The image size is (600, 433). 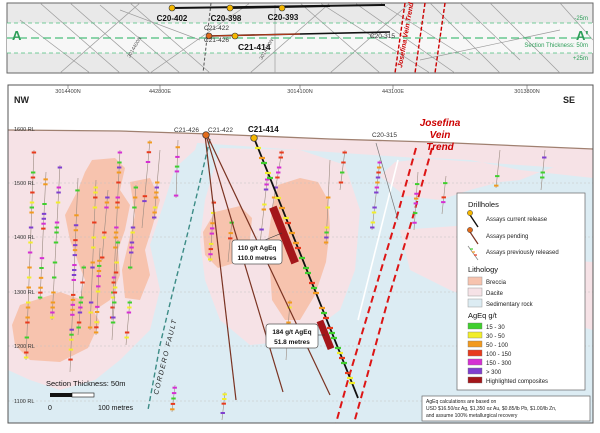 I want to click on legend-grade-label: 50 - 100, so click(x=497, y=346).